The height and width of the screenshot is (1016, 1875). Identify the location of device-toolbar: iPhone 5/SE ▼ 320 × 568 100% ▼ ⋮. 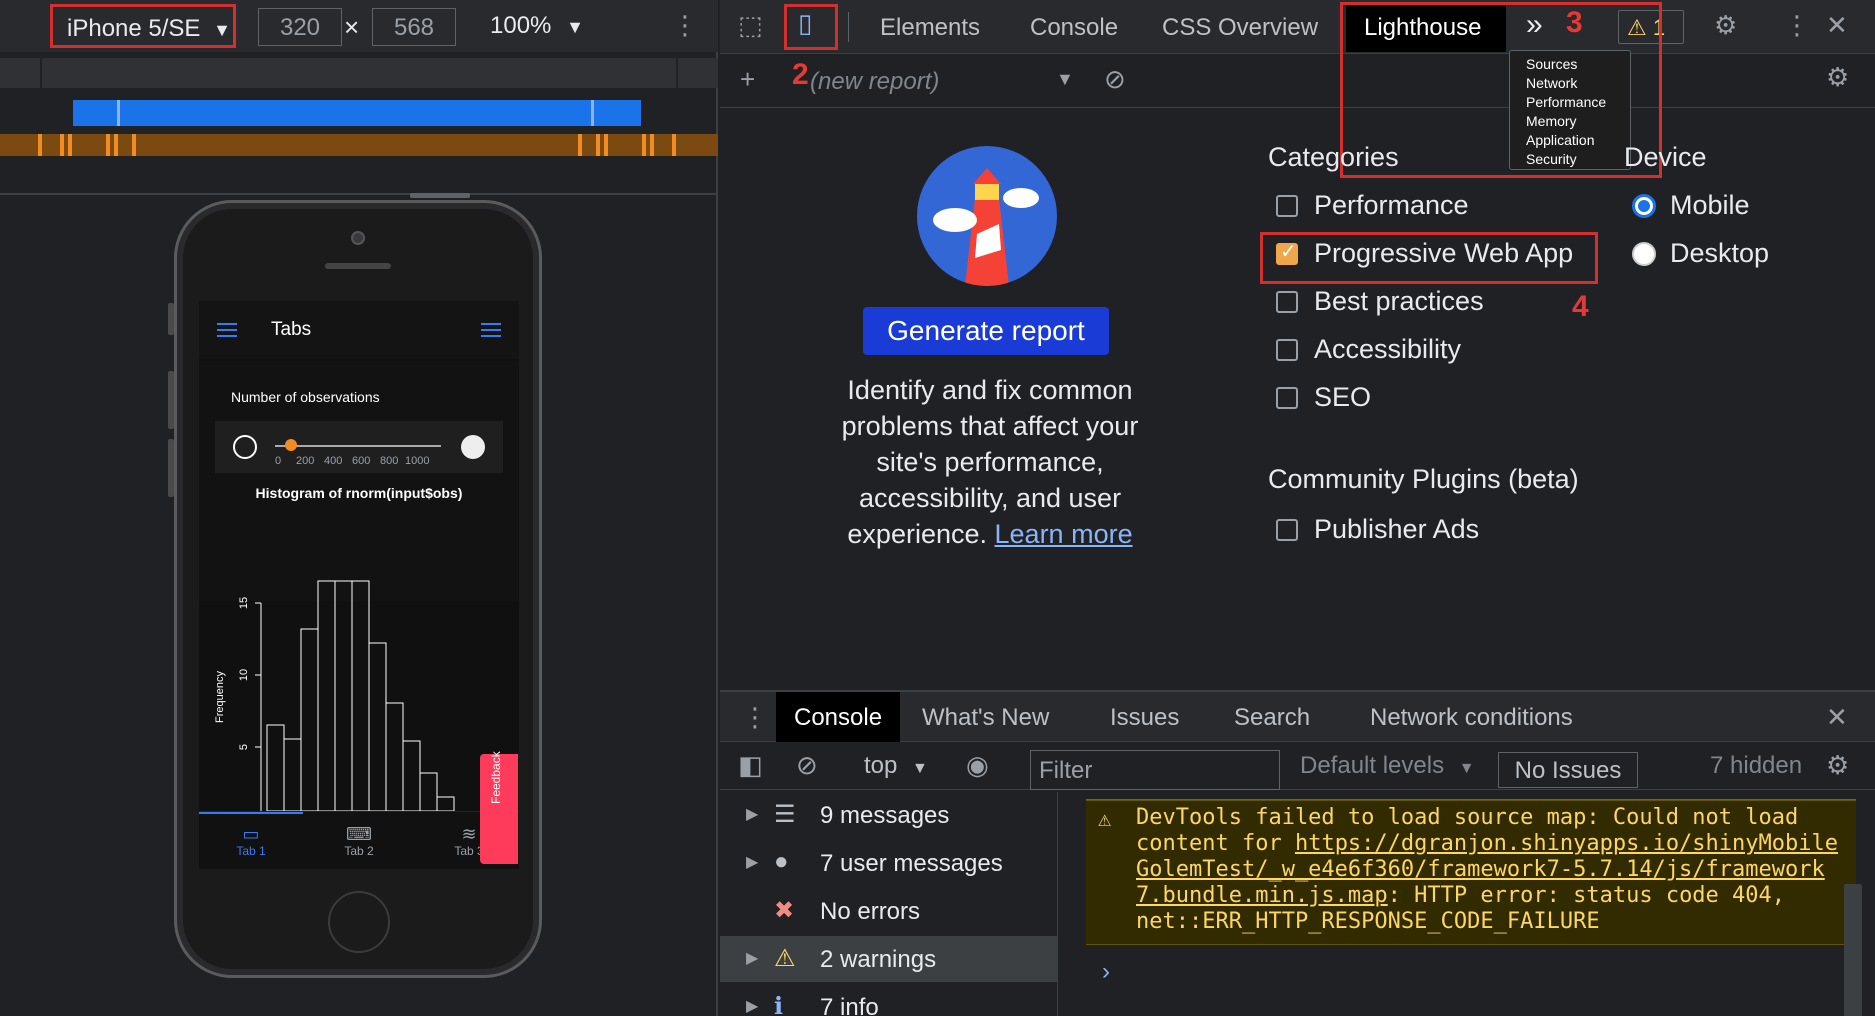
(359, 26).